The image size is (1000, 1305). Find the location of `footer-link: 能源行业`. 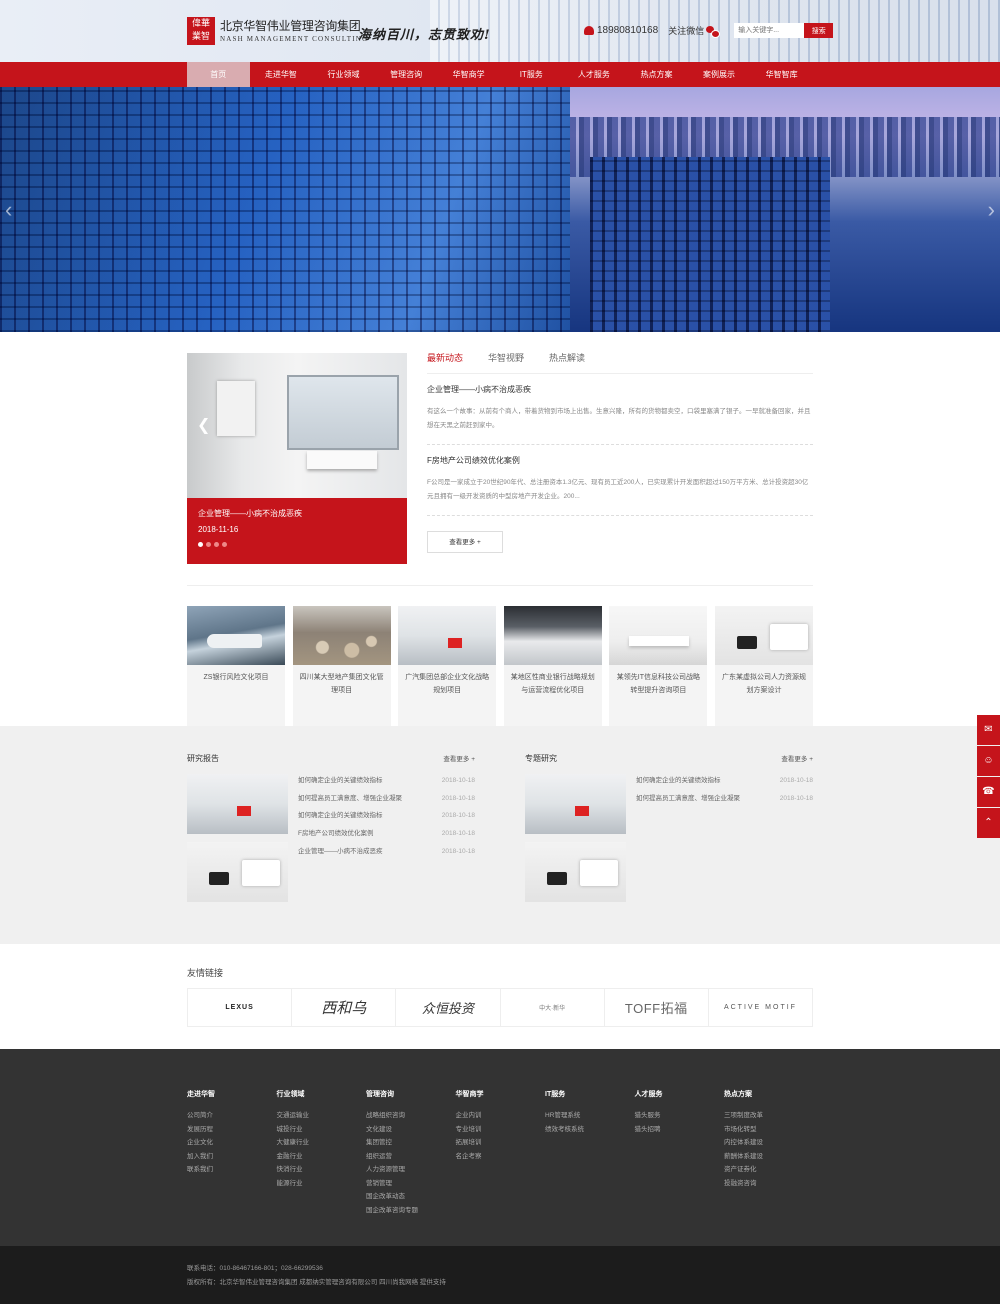

footer-link: 能源行业 is located at coordinates (322, 1184).